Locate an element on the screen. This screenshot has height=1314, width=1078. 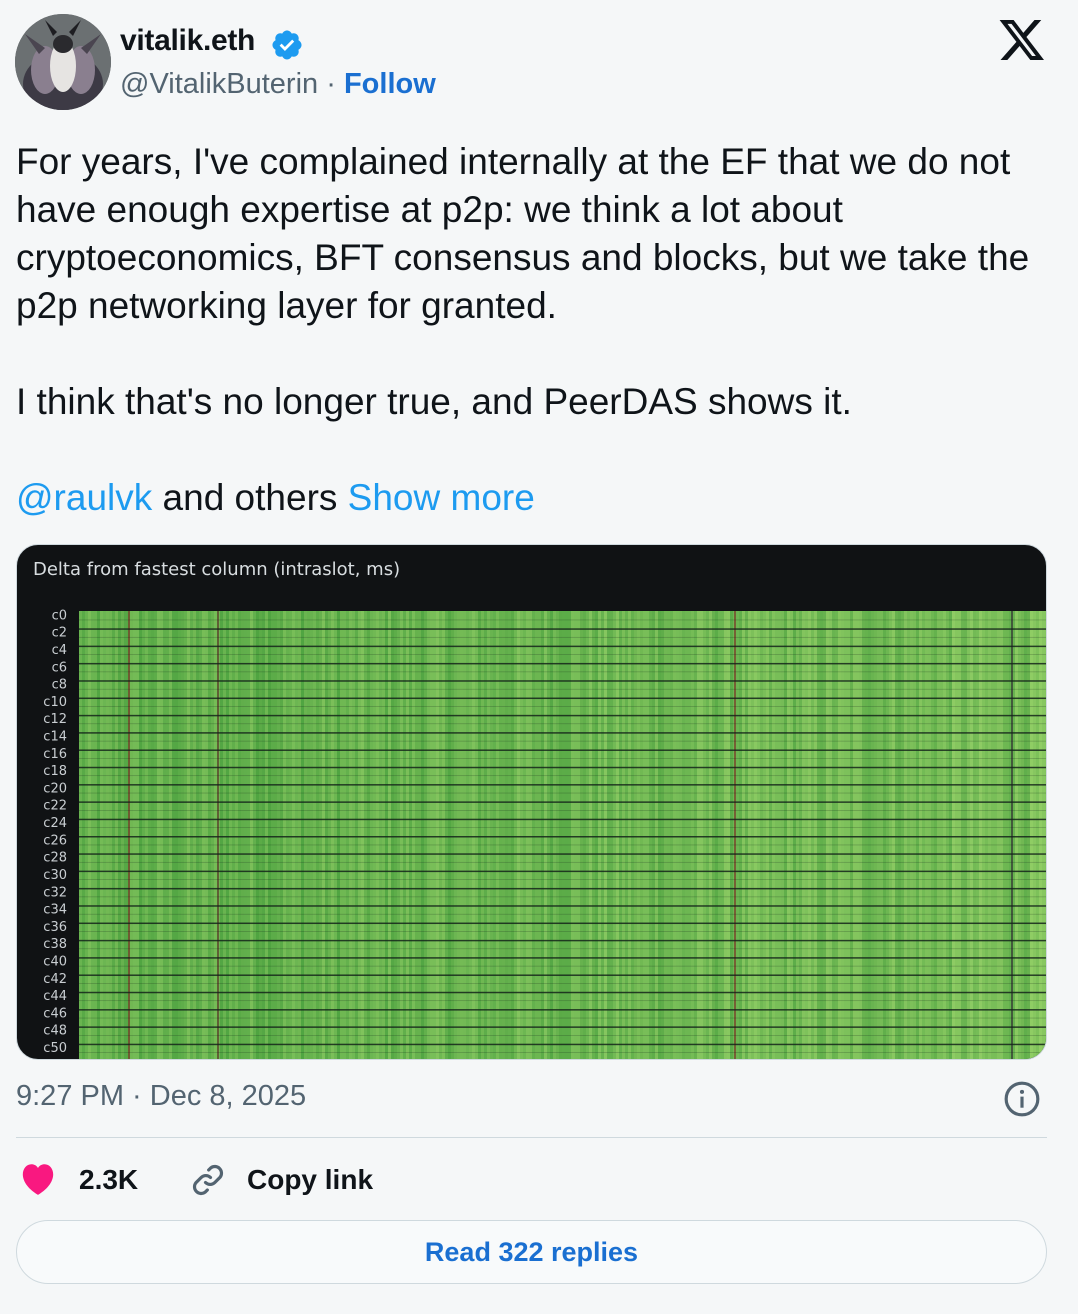
heatmap-row-label: c6 is located at coordinates (59, 667).